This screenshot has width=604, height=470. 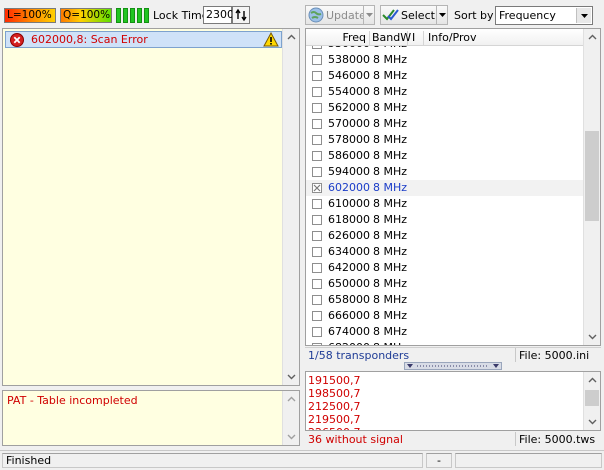 What do you see at coordinates (445, 60) in the screenshot?
I see `table-row: 538000 8 MHz` at bounding box center [445, 60].